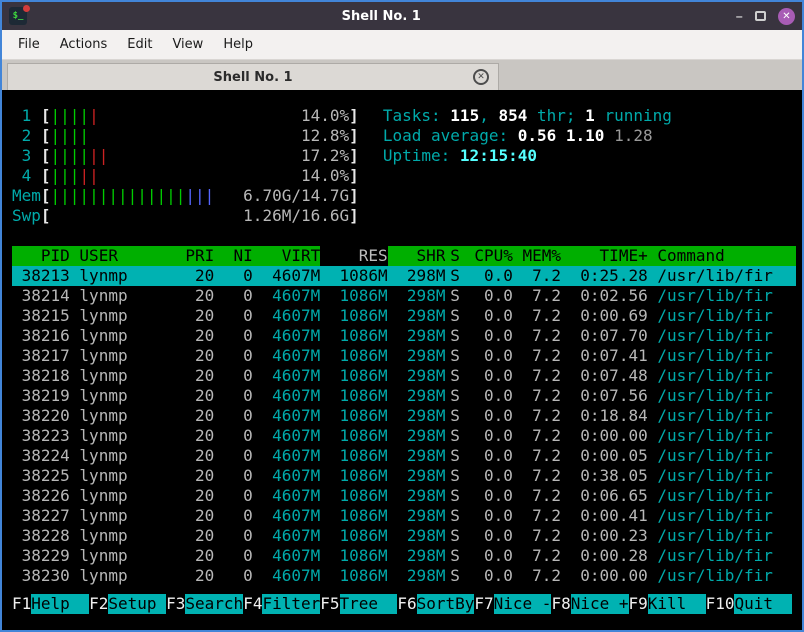  Describe the element at coordinates (537, 135) in the screenshot. I see `info-text: 0.56` at that location.